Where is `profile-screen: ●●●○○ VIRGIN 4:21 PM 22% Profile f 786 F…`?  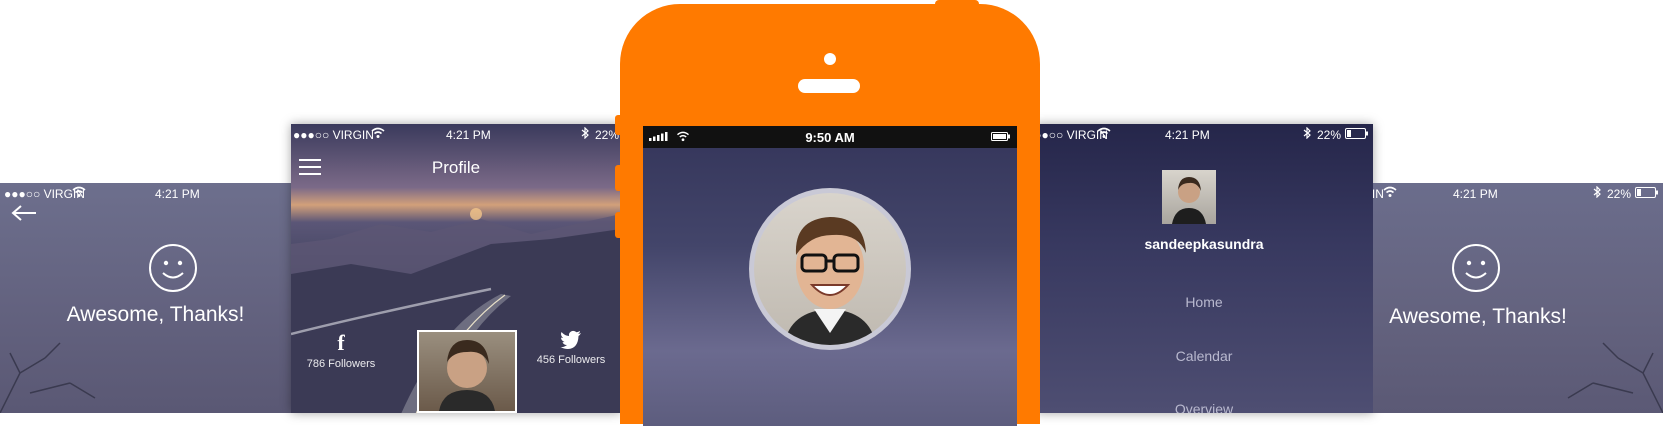 profile-screen: ●●●○○ VIRGIN 4:21 PM 22% Profile f 786 F… is located at coordinates (456, 268).